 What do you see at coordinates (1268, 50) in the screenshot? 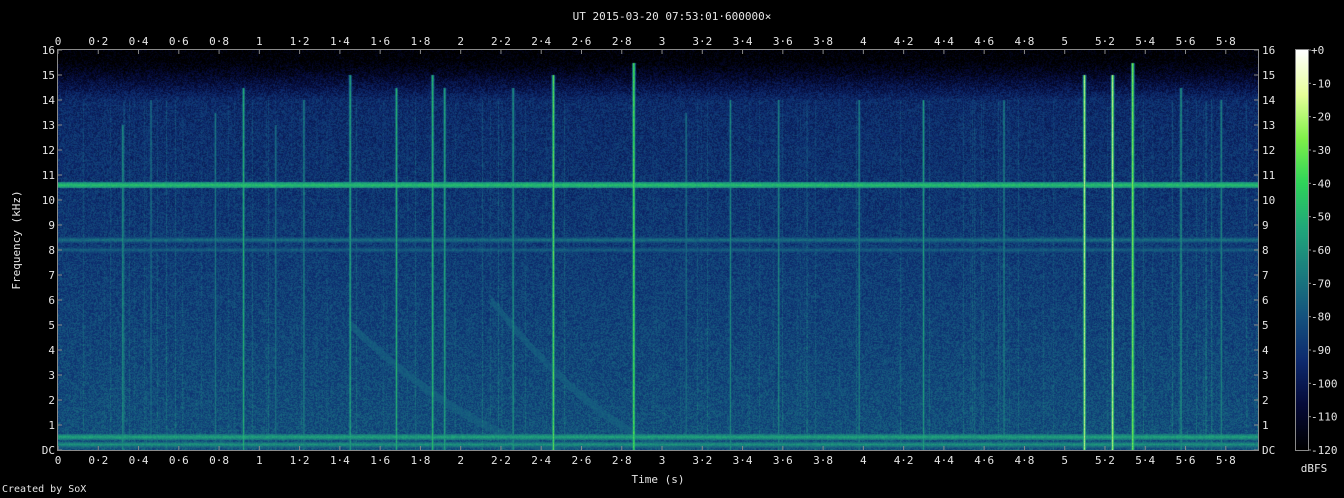
I see `y-tick-label-right: 16` at bounding box center [1268, 50].